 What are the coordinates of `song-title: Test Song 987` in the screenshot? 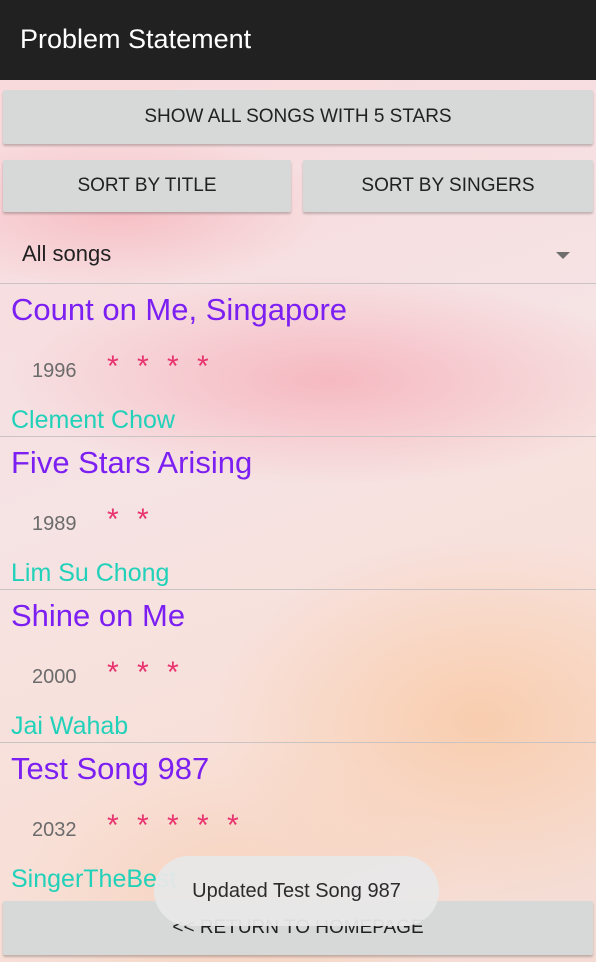 It's located at (110, 768).